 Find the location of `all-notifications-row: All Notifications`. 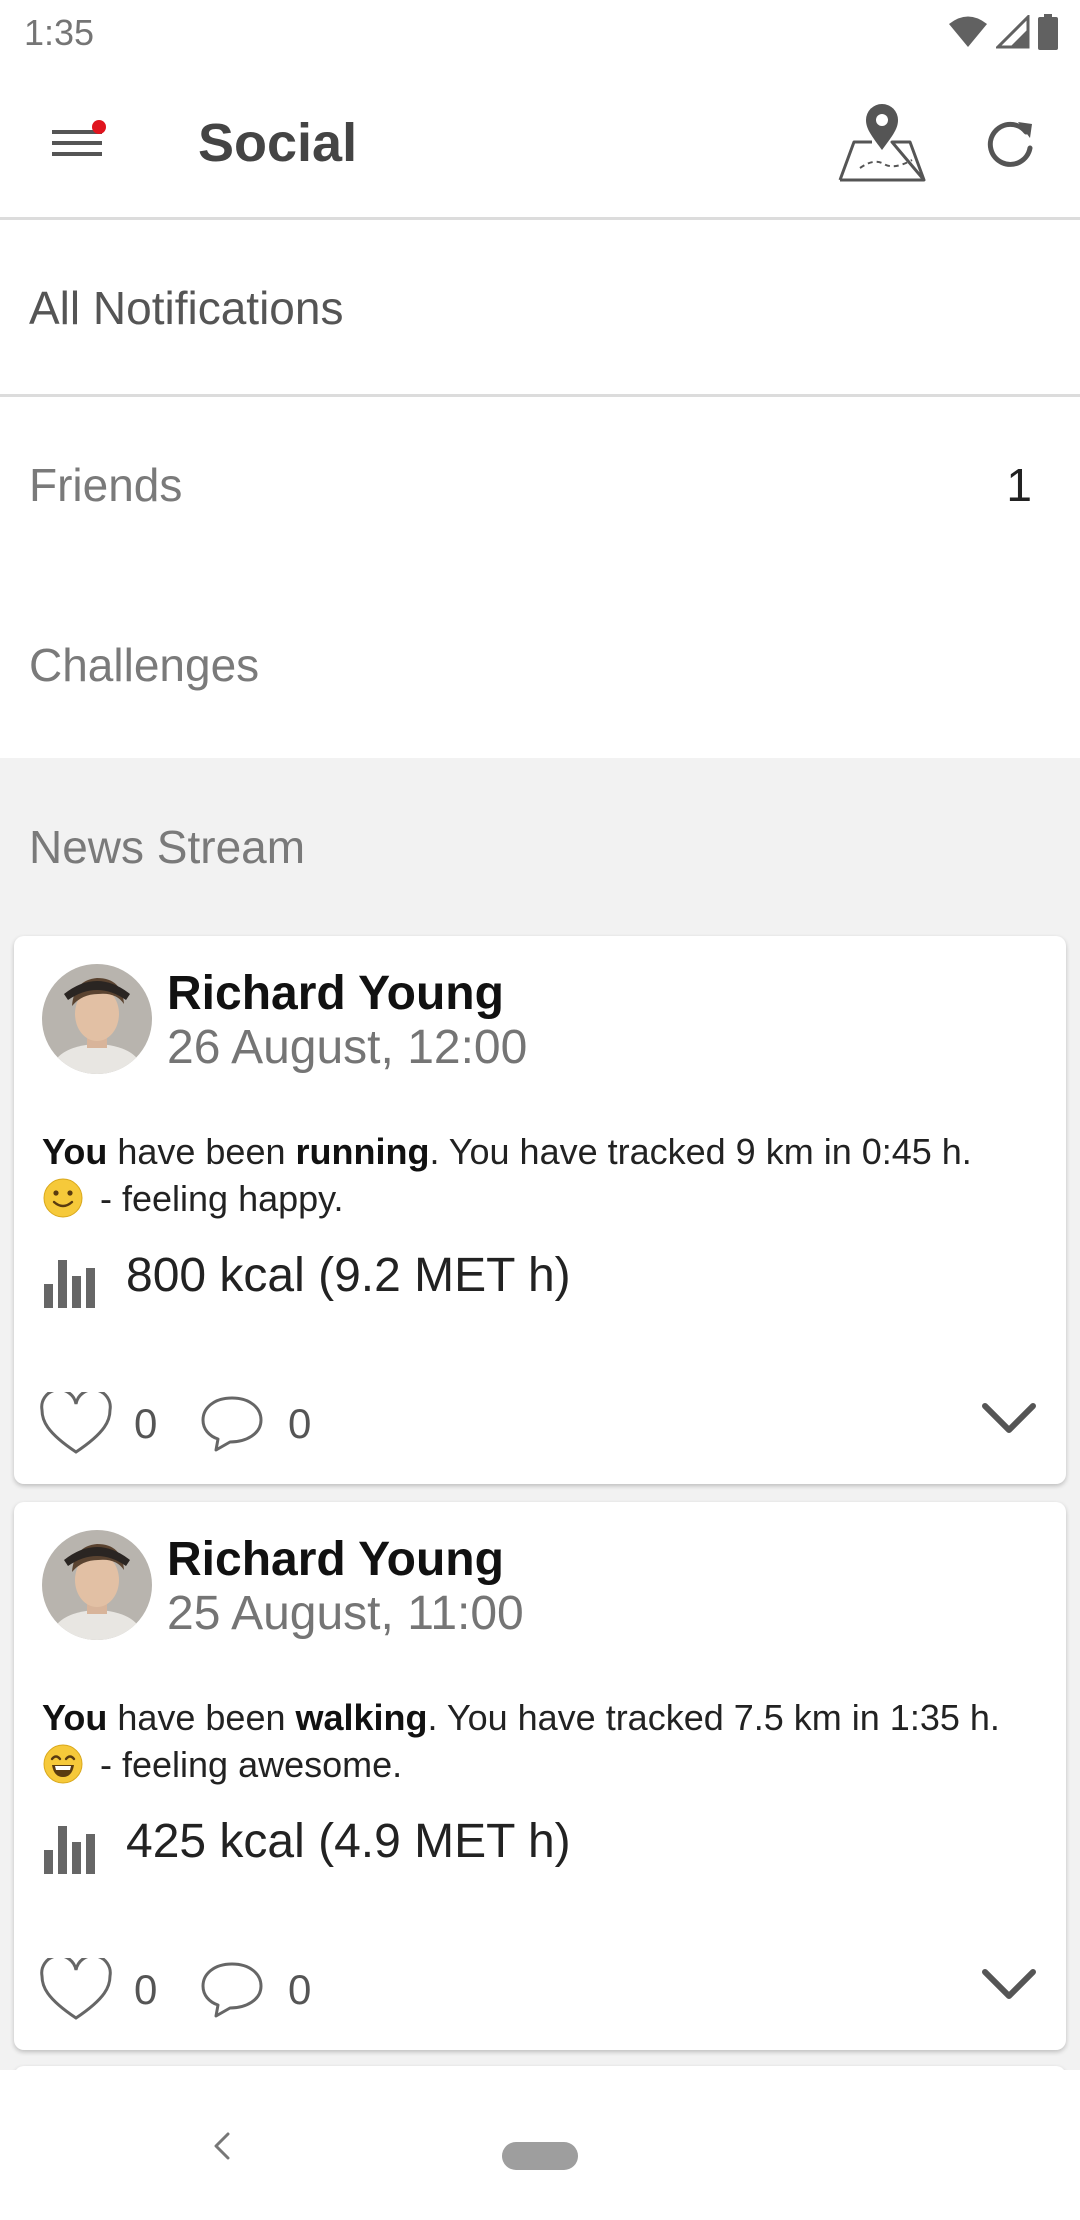

all-notifications-row: All Notifications is located at coordinates (540, 310).